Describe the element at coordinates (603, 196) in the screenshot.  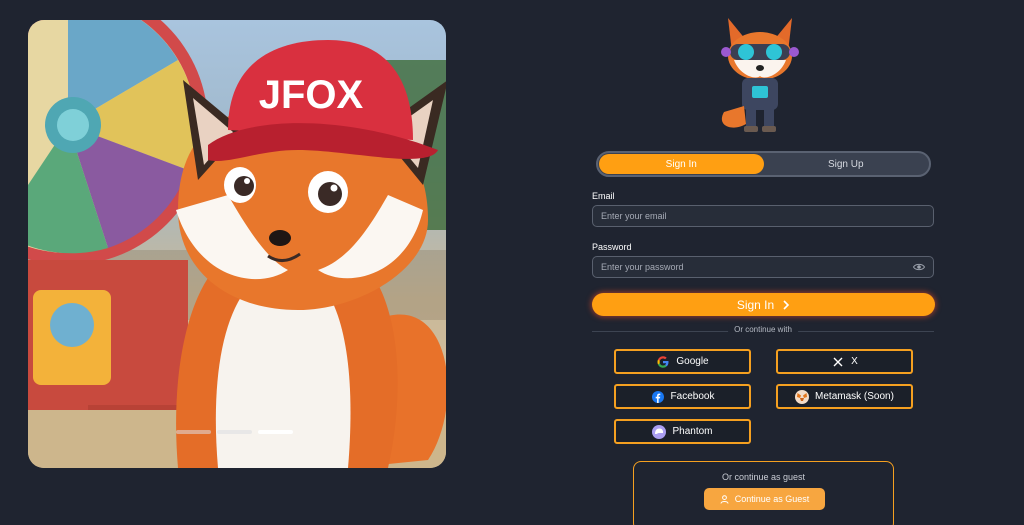
I see `email-label: Email` at that location.